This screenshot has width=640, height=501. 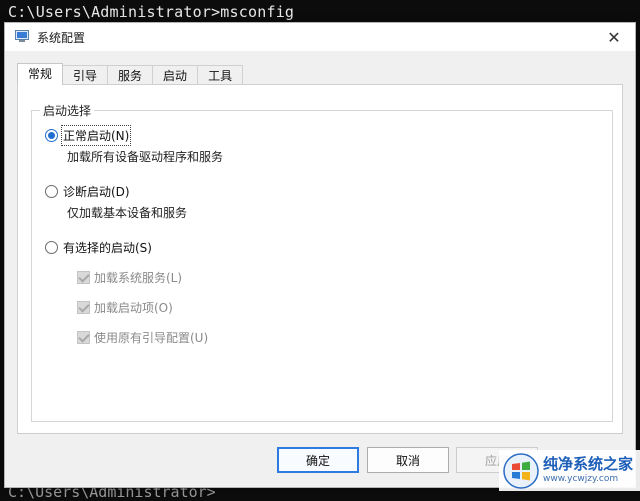 What do you see at coordinates (96, 135) in the screenshot?
I see `normal-startup-label: 正常启动(N)` at bounding box center [96, 135].